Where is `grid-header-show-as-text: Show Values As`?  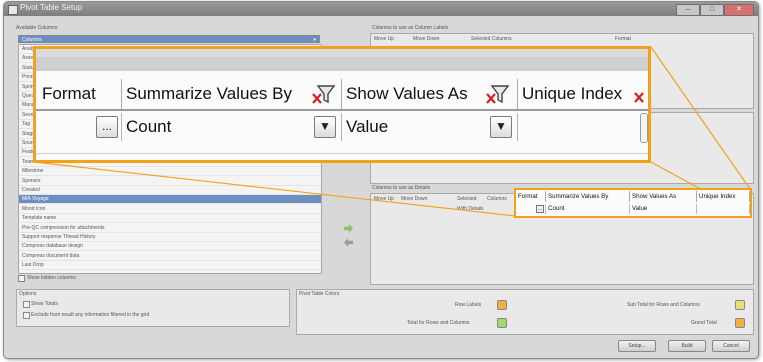
grid-header-show-as-text: Show Values As is located at coordinates (407, 93).